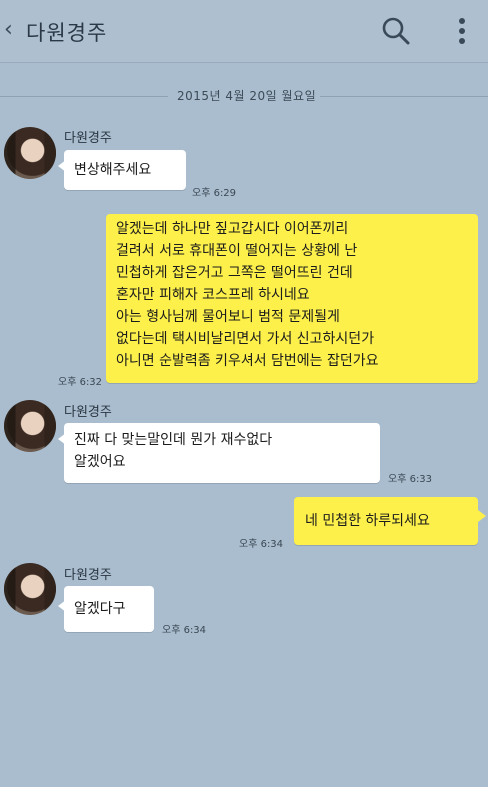 This screenshot has width=488, height=787. I want to click on message-bubble-incoming: 알겠다구, so click(109, 609).